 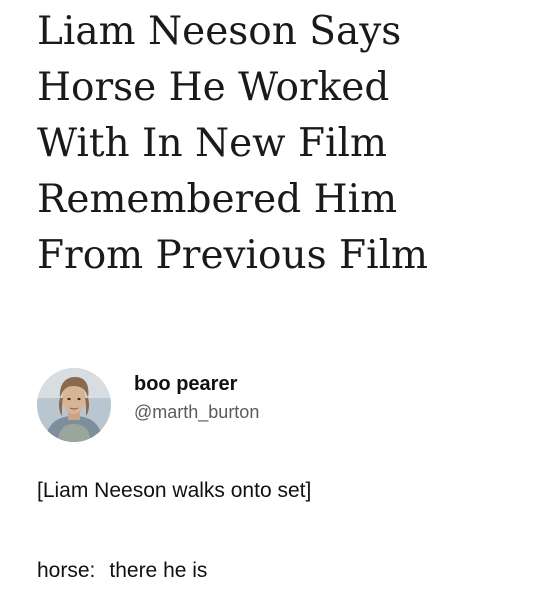 I want to click on headline-line-1: Liam Neeson Says, so click(x=219, y=31).